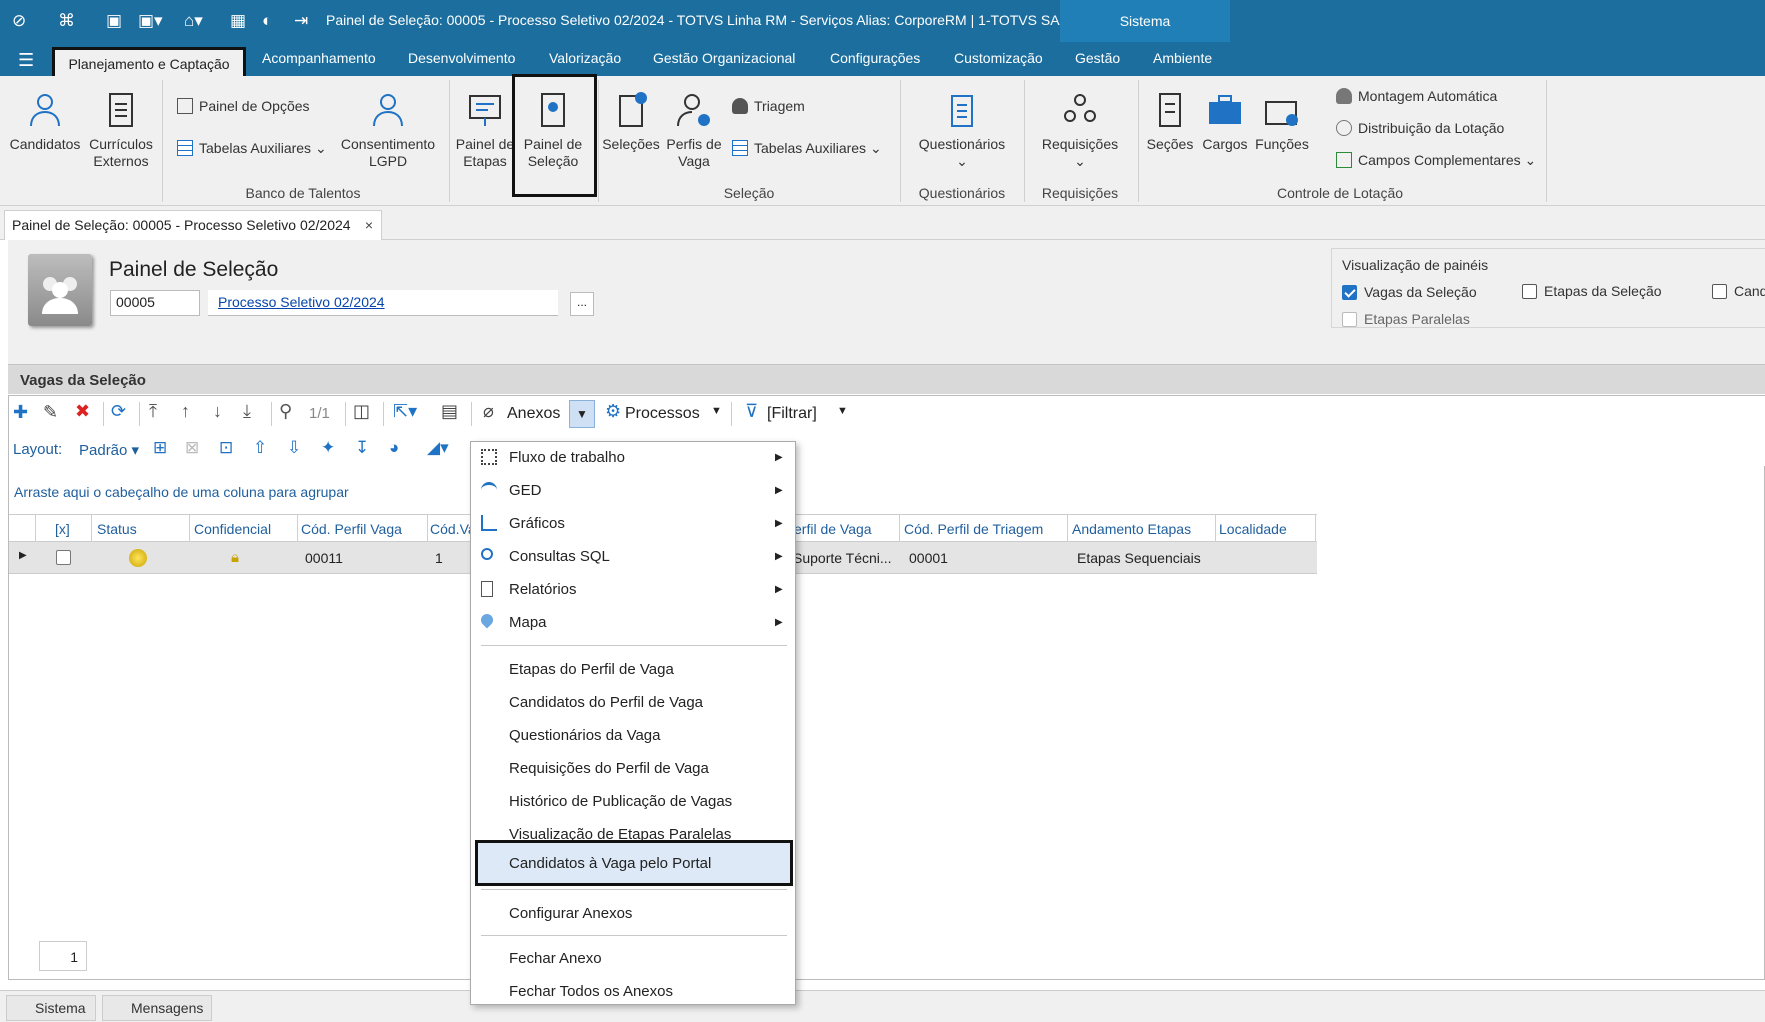 The image size is (1765, 1022). Describe the element at coordinates (45, 121) in the screenshot. I see `candidatos-button: Candidatos` at that location.